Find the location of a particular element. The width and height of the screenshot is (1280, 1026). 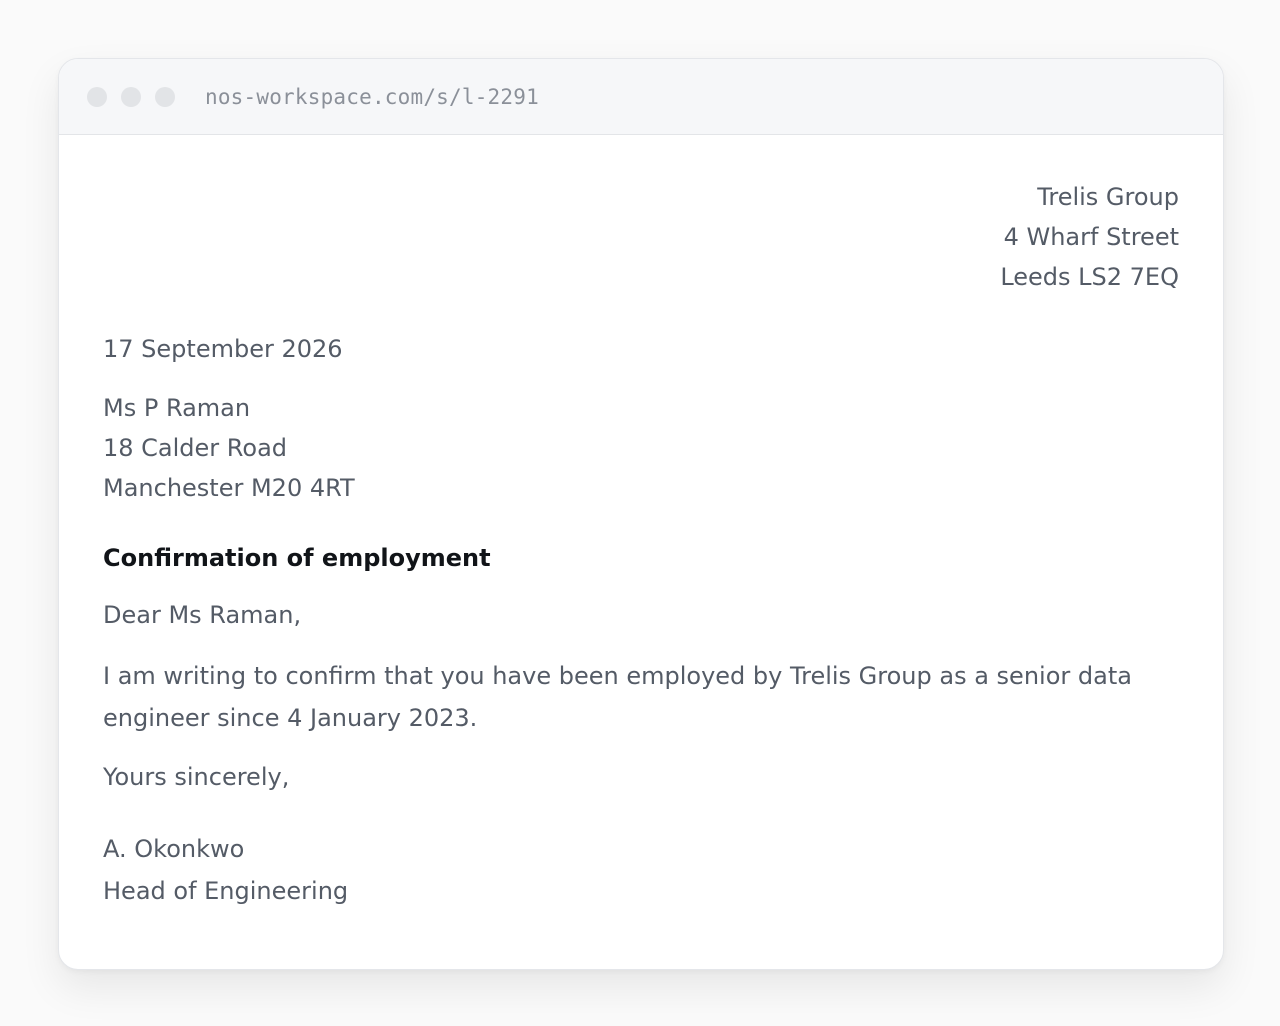

signatory-title: Head of Engineering is located at coordinates (226, 891).